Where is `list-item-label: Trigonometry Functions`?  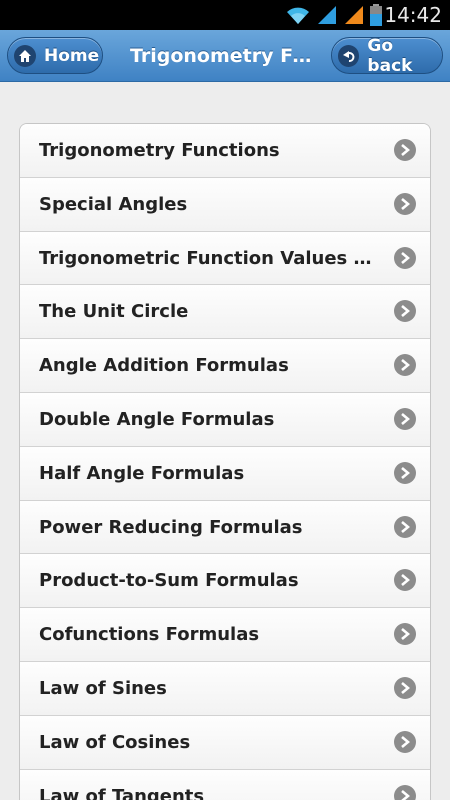
list-item-label: Trigonometry Functions is located at coordinates (159, 150).